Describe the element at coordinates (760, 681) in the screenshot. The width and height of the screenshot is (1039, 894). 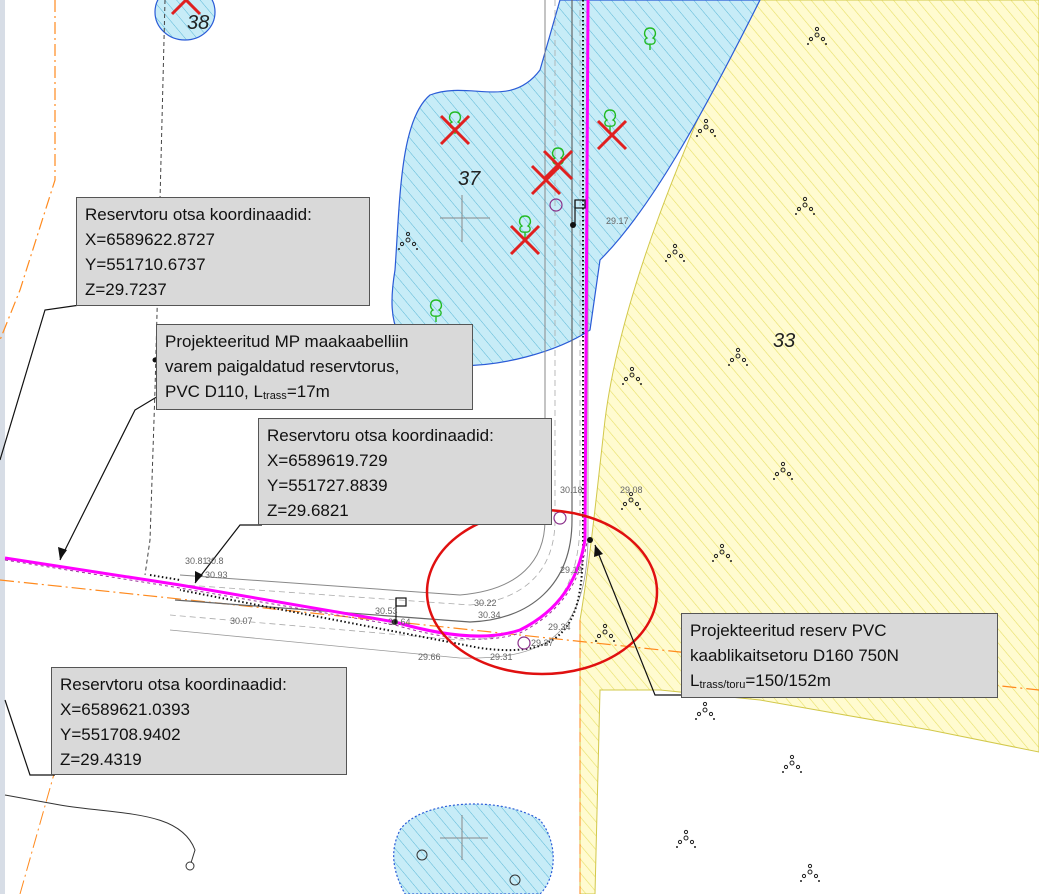
I see `pipe-length: Ltrass/toru=150/152m` at that location.